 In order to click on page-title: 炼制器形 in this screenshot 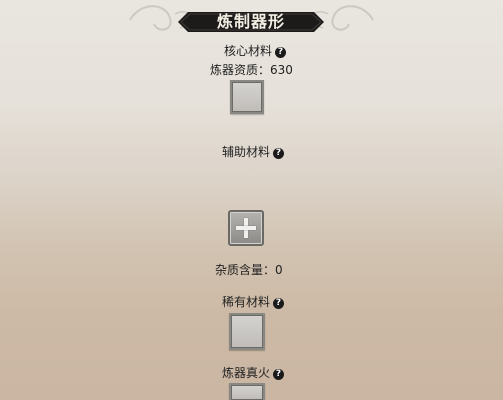, I will do `click(250, 21)`.